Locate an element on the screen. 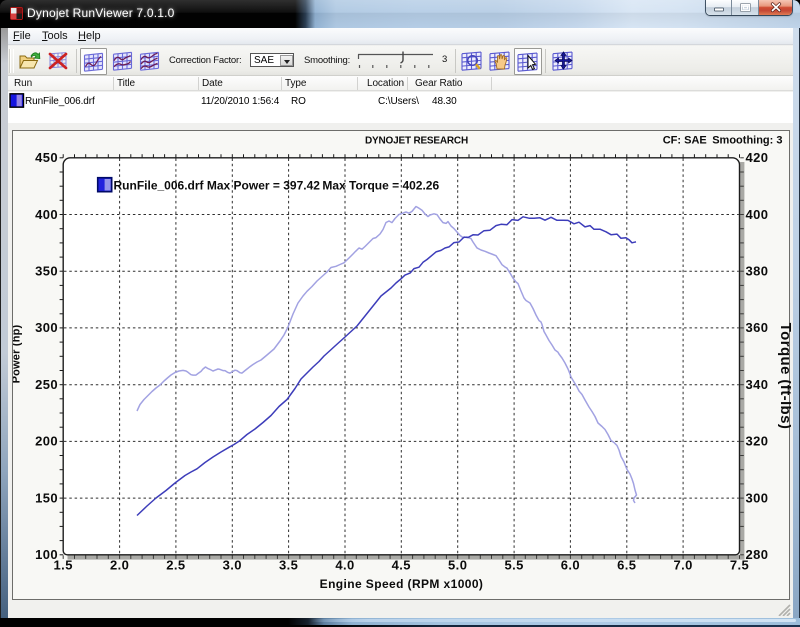 Image resolution: width=800 pixels, height=627 pixels. svg-text: Torque (ft-lbs) is located at coordinates (784, 376).